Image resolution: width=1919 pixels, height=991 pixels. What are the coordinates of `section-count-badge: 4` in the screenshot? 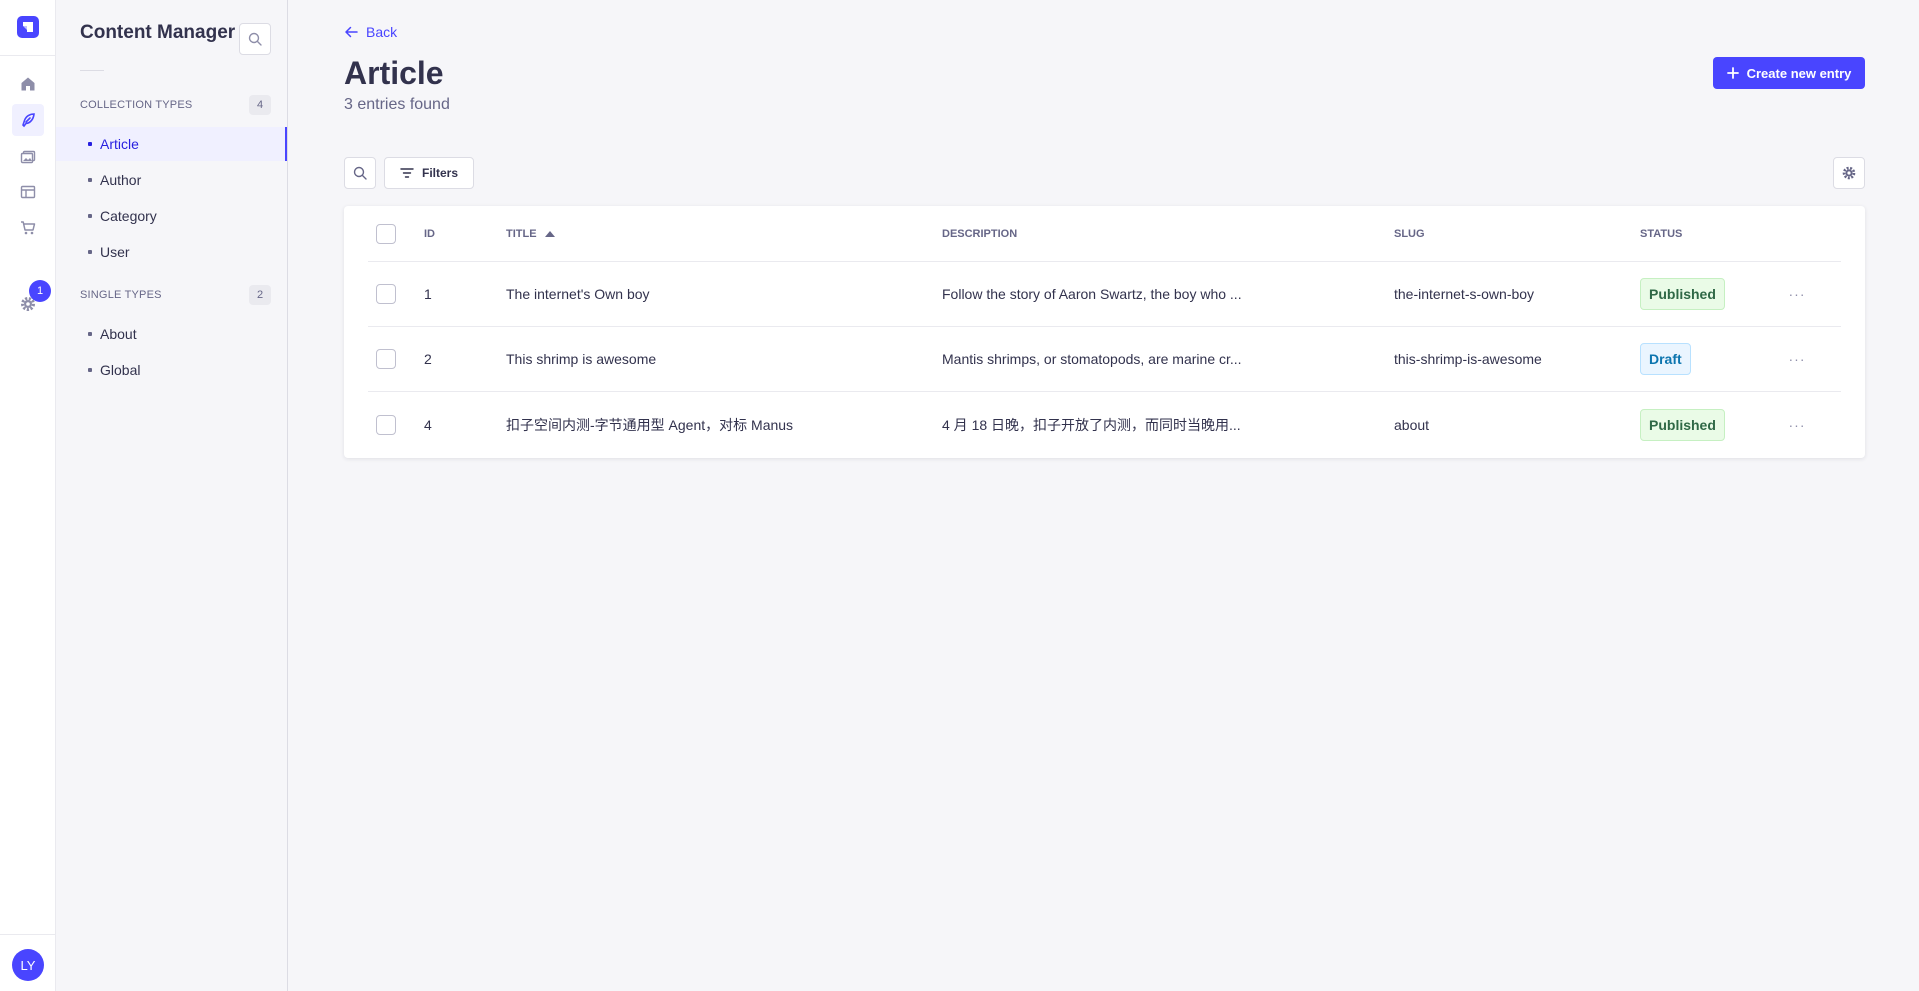 It's located at (260, 105).